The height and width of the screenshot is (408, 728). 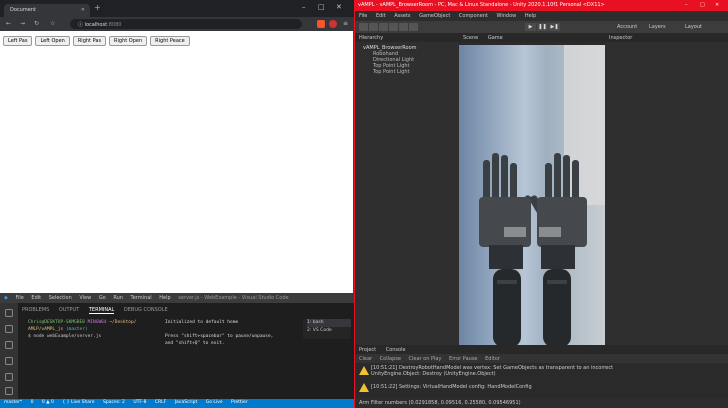 What do you see at coordinates (170, 41) in the screenshot?
I see `right-peace-button: Right Peace` at bounding box center [170, 41].